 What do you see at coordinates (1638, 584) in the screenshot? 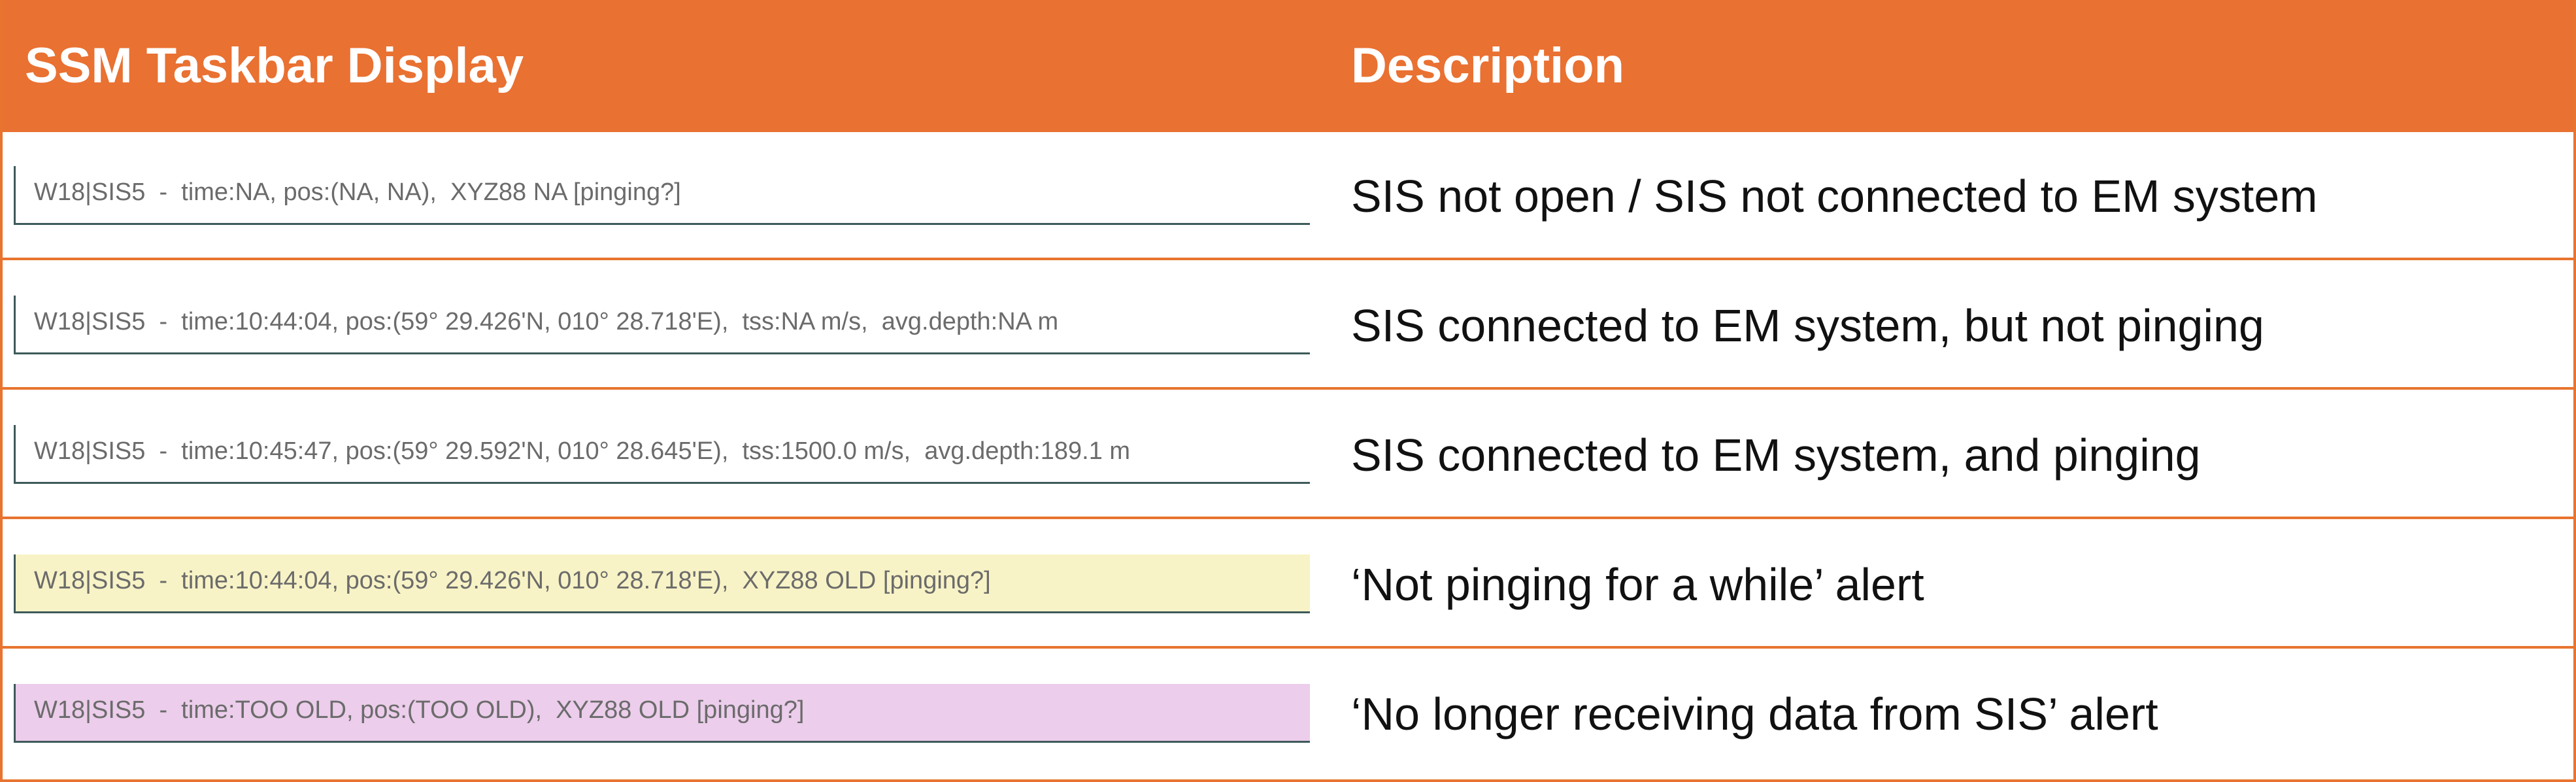
I see `row-description: ‘Not pinging for a while’ alert` at bounding box center [1638, 584].